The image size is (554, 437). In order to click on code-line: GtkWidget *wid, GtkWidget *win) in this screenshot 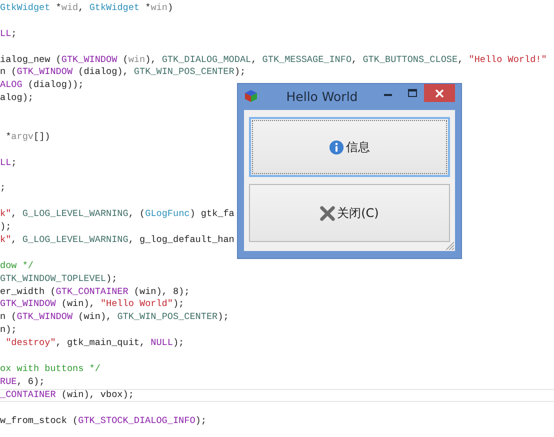, I will do `click(87, 7)`.